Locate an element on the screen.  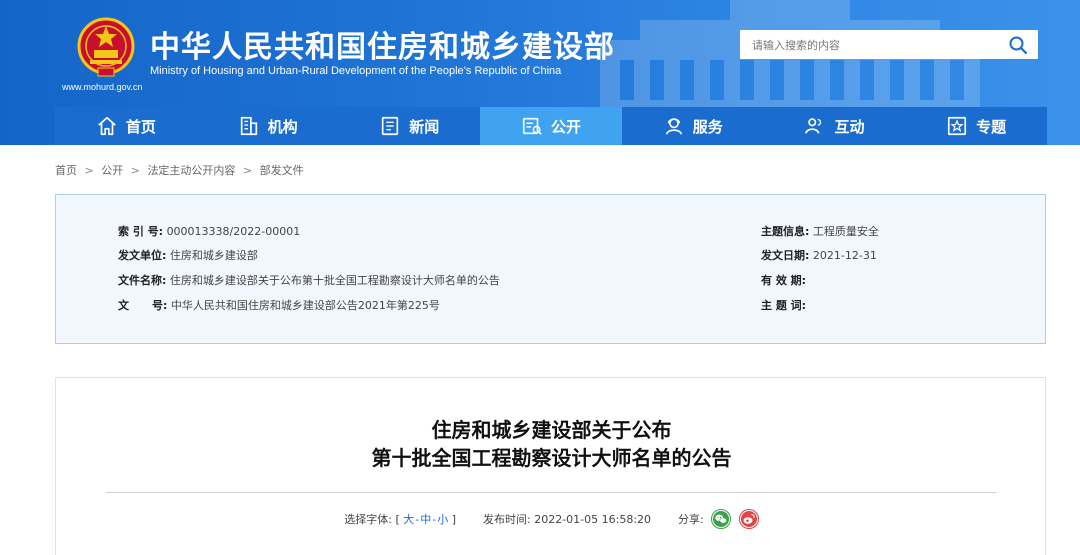
publish-time-label: 发布时间: is located at coordinates (507, 519).